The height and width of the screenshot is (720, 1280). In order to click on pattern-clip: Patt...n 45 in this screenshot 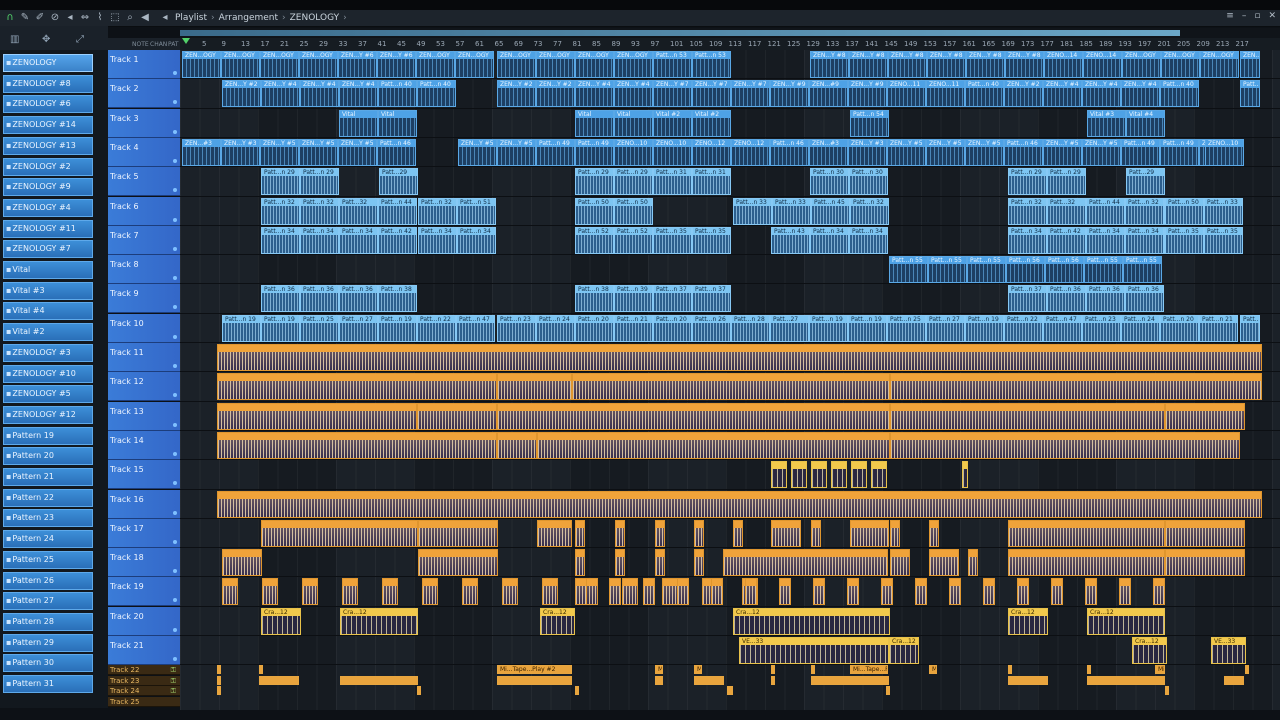, I will do `click(830, 211)`.